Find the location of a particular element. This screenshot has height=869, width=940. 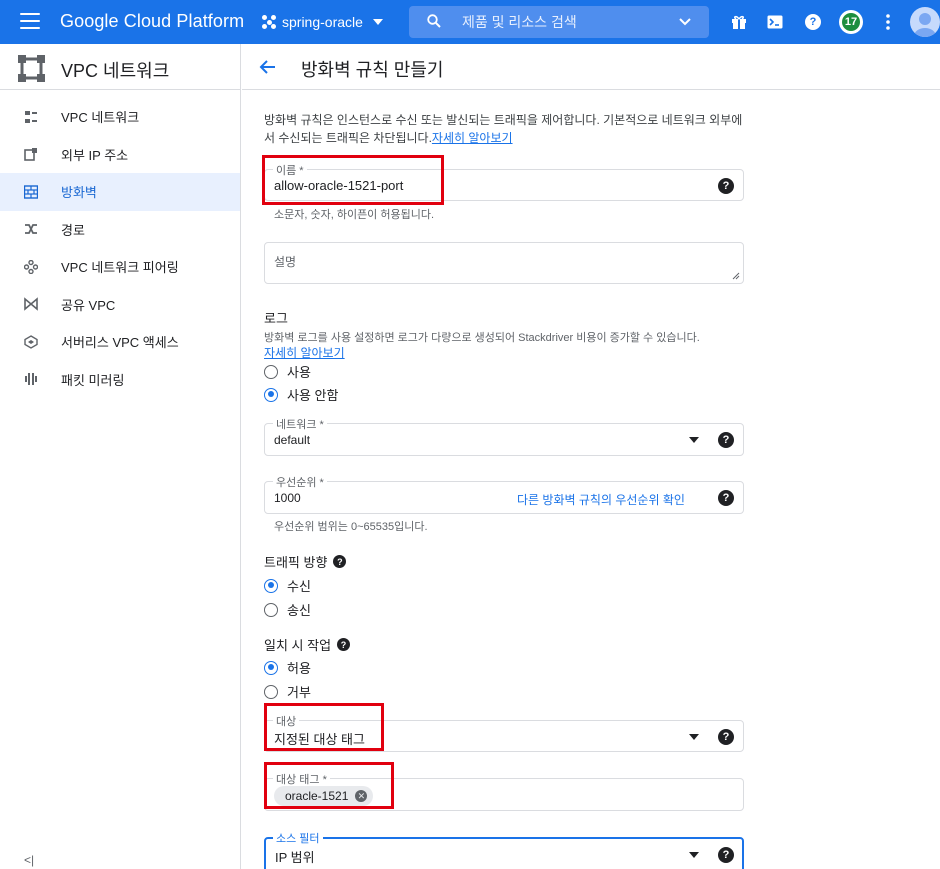

sidebar-item-label: 방화벽 is located at coordinates (79, 193).